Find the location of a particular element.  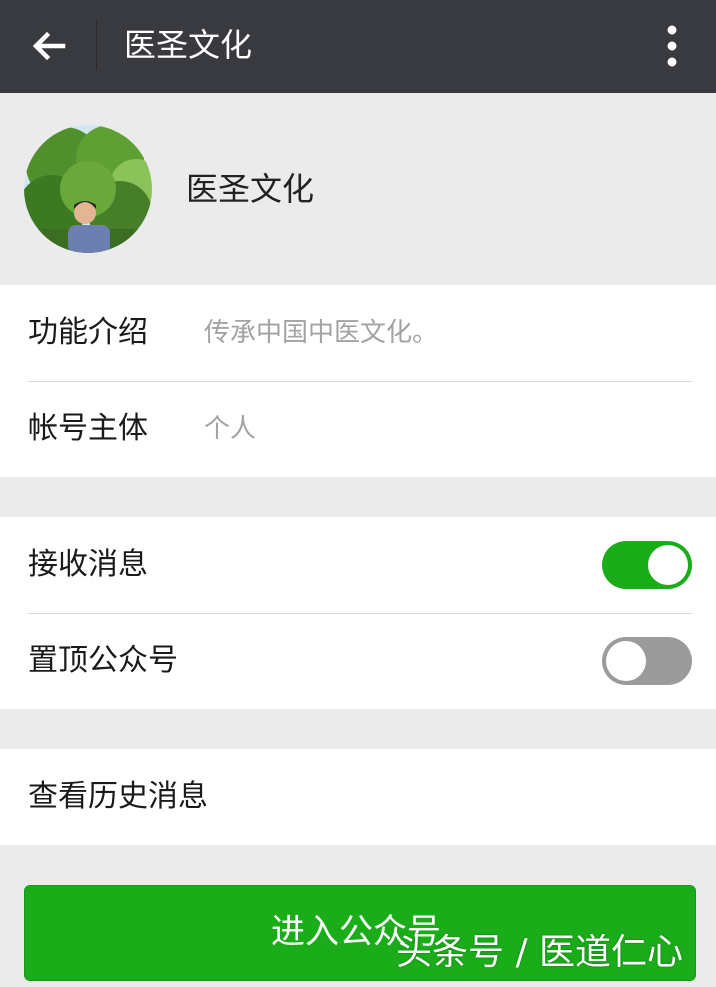

arrow-left-icon is located at coordinates (49, 46).